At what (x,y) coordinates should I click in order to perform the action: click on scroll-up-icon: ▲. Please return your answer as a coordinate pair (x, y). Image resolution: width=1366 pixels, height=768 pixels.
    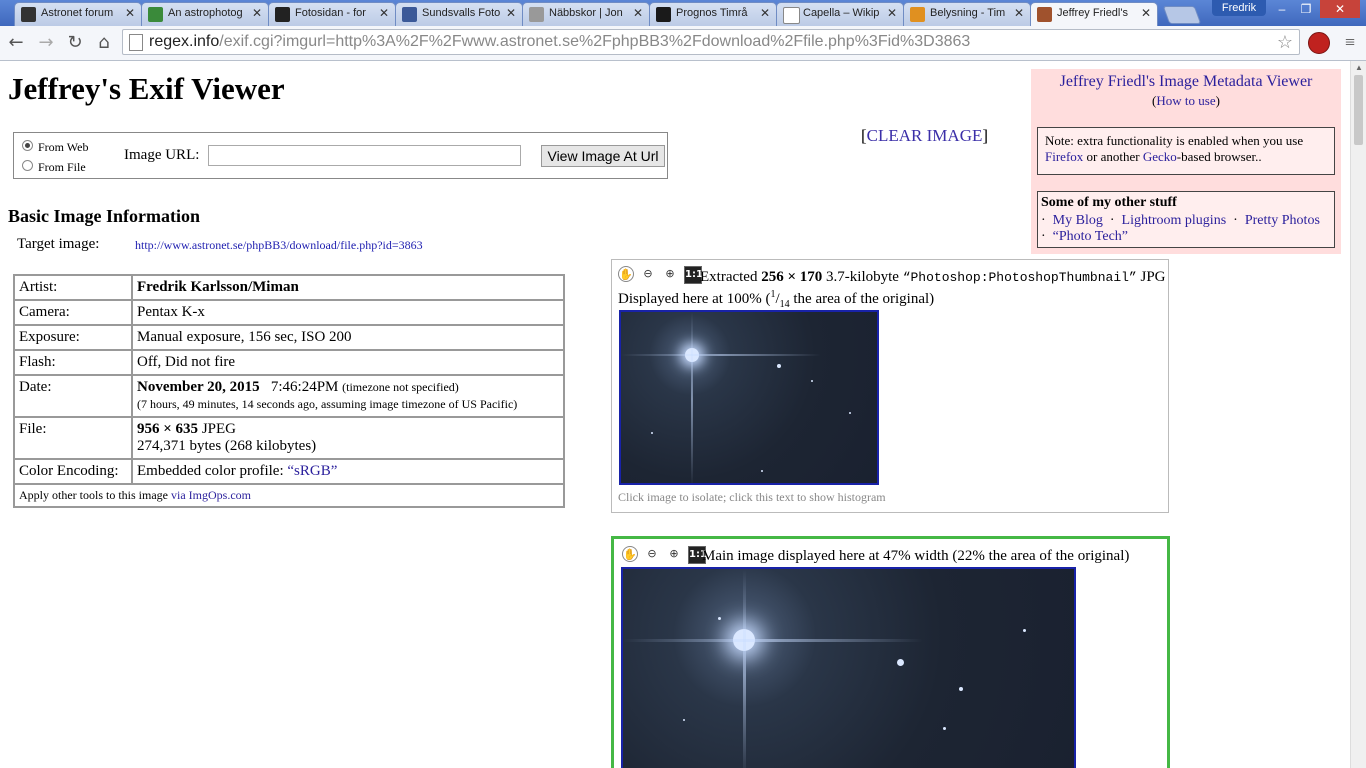
    Looking at the image, I should click on (1359, 67).